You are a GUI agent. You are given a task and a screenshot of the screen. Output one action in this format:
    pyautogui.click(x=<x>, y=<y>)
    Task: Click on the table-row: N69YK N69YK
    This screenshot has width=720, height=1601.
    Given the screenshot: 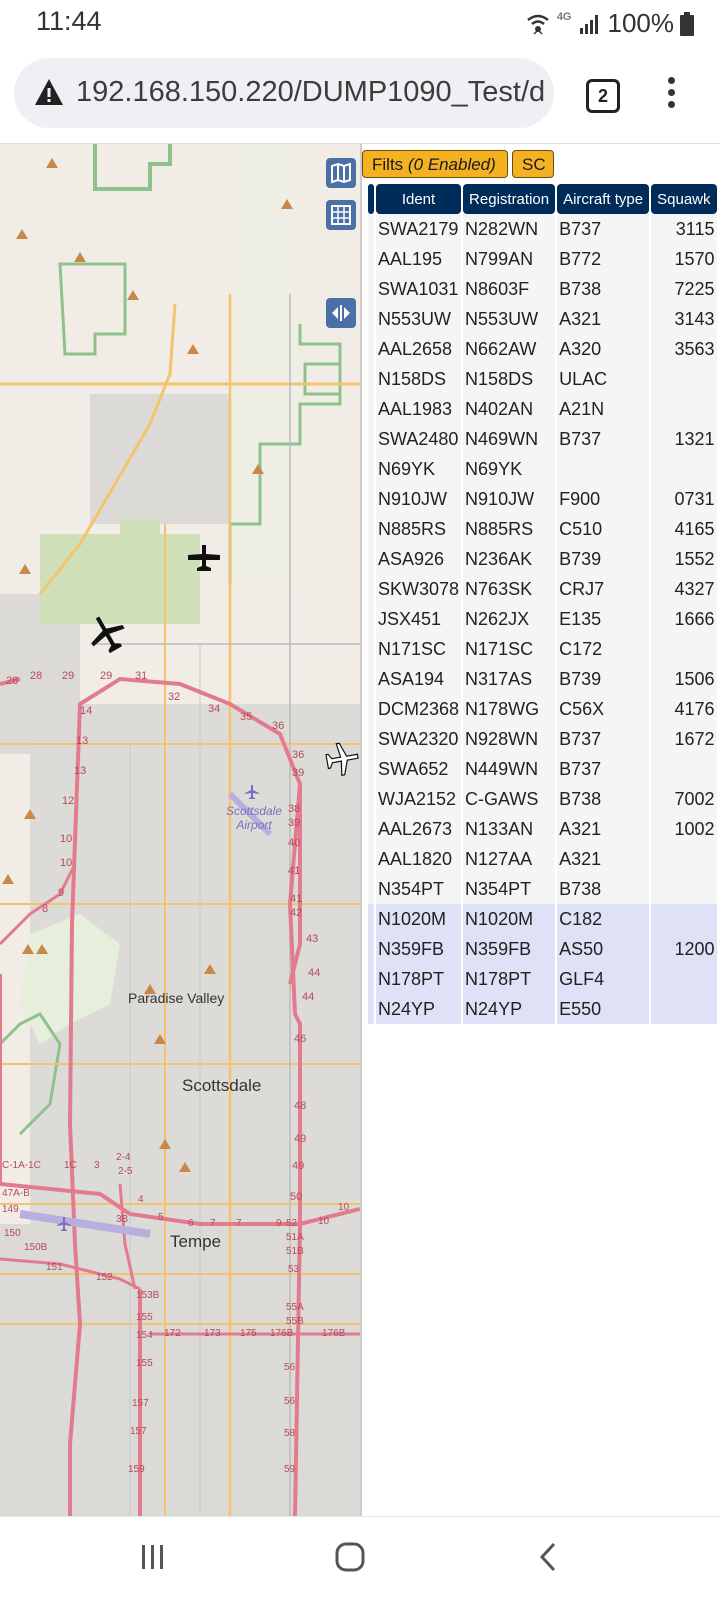 What is the action you would take?
    pyautogui.click(x=542, y=469)
    